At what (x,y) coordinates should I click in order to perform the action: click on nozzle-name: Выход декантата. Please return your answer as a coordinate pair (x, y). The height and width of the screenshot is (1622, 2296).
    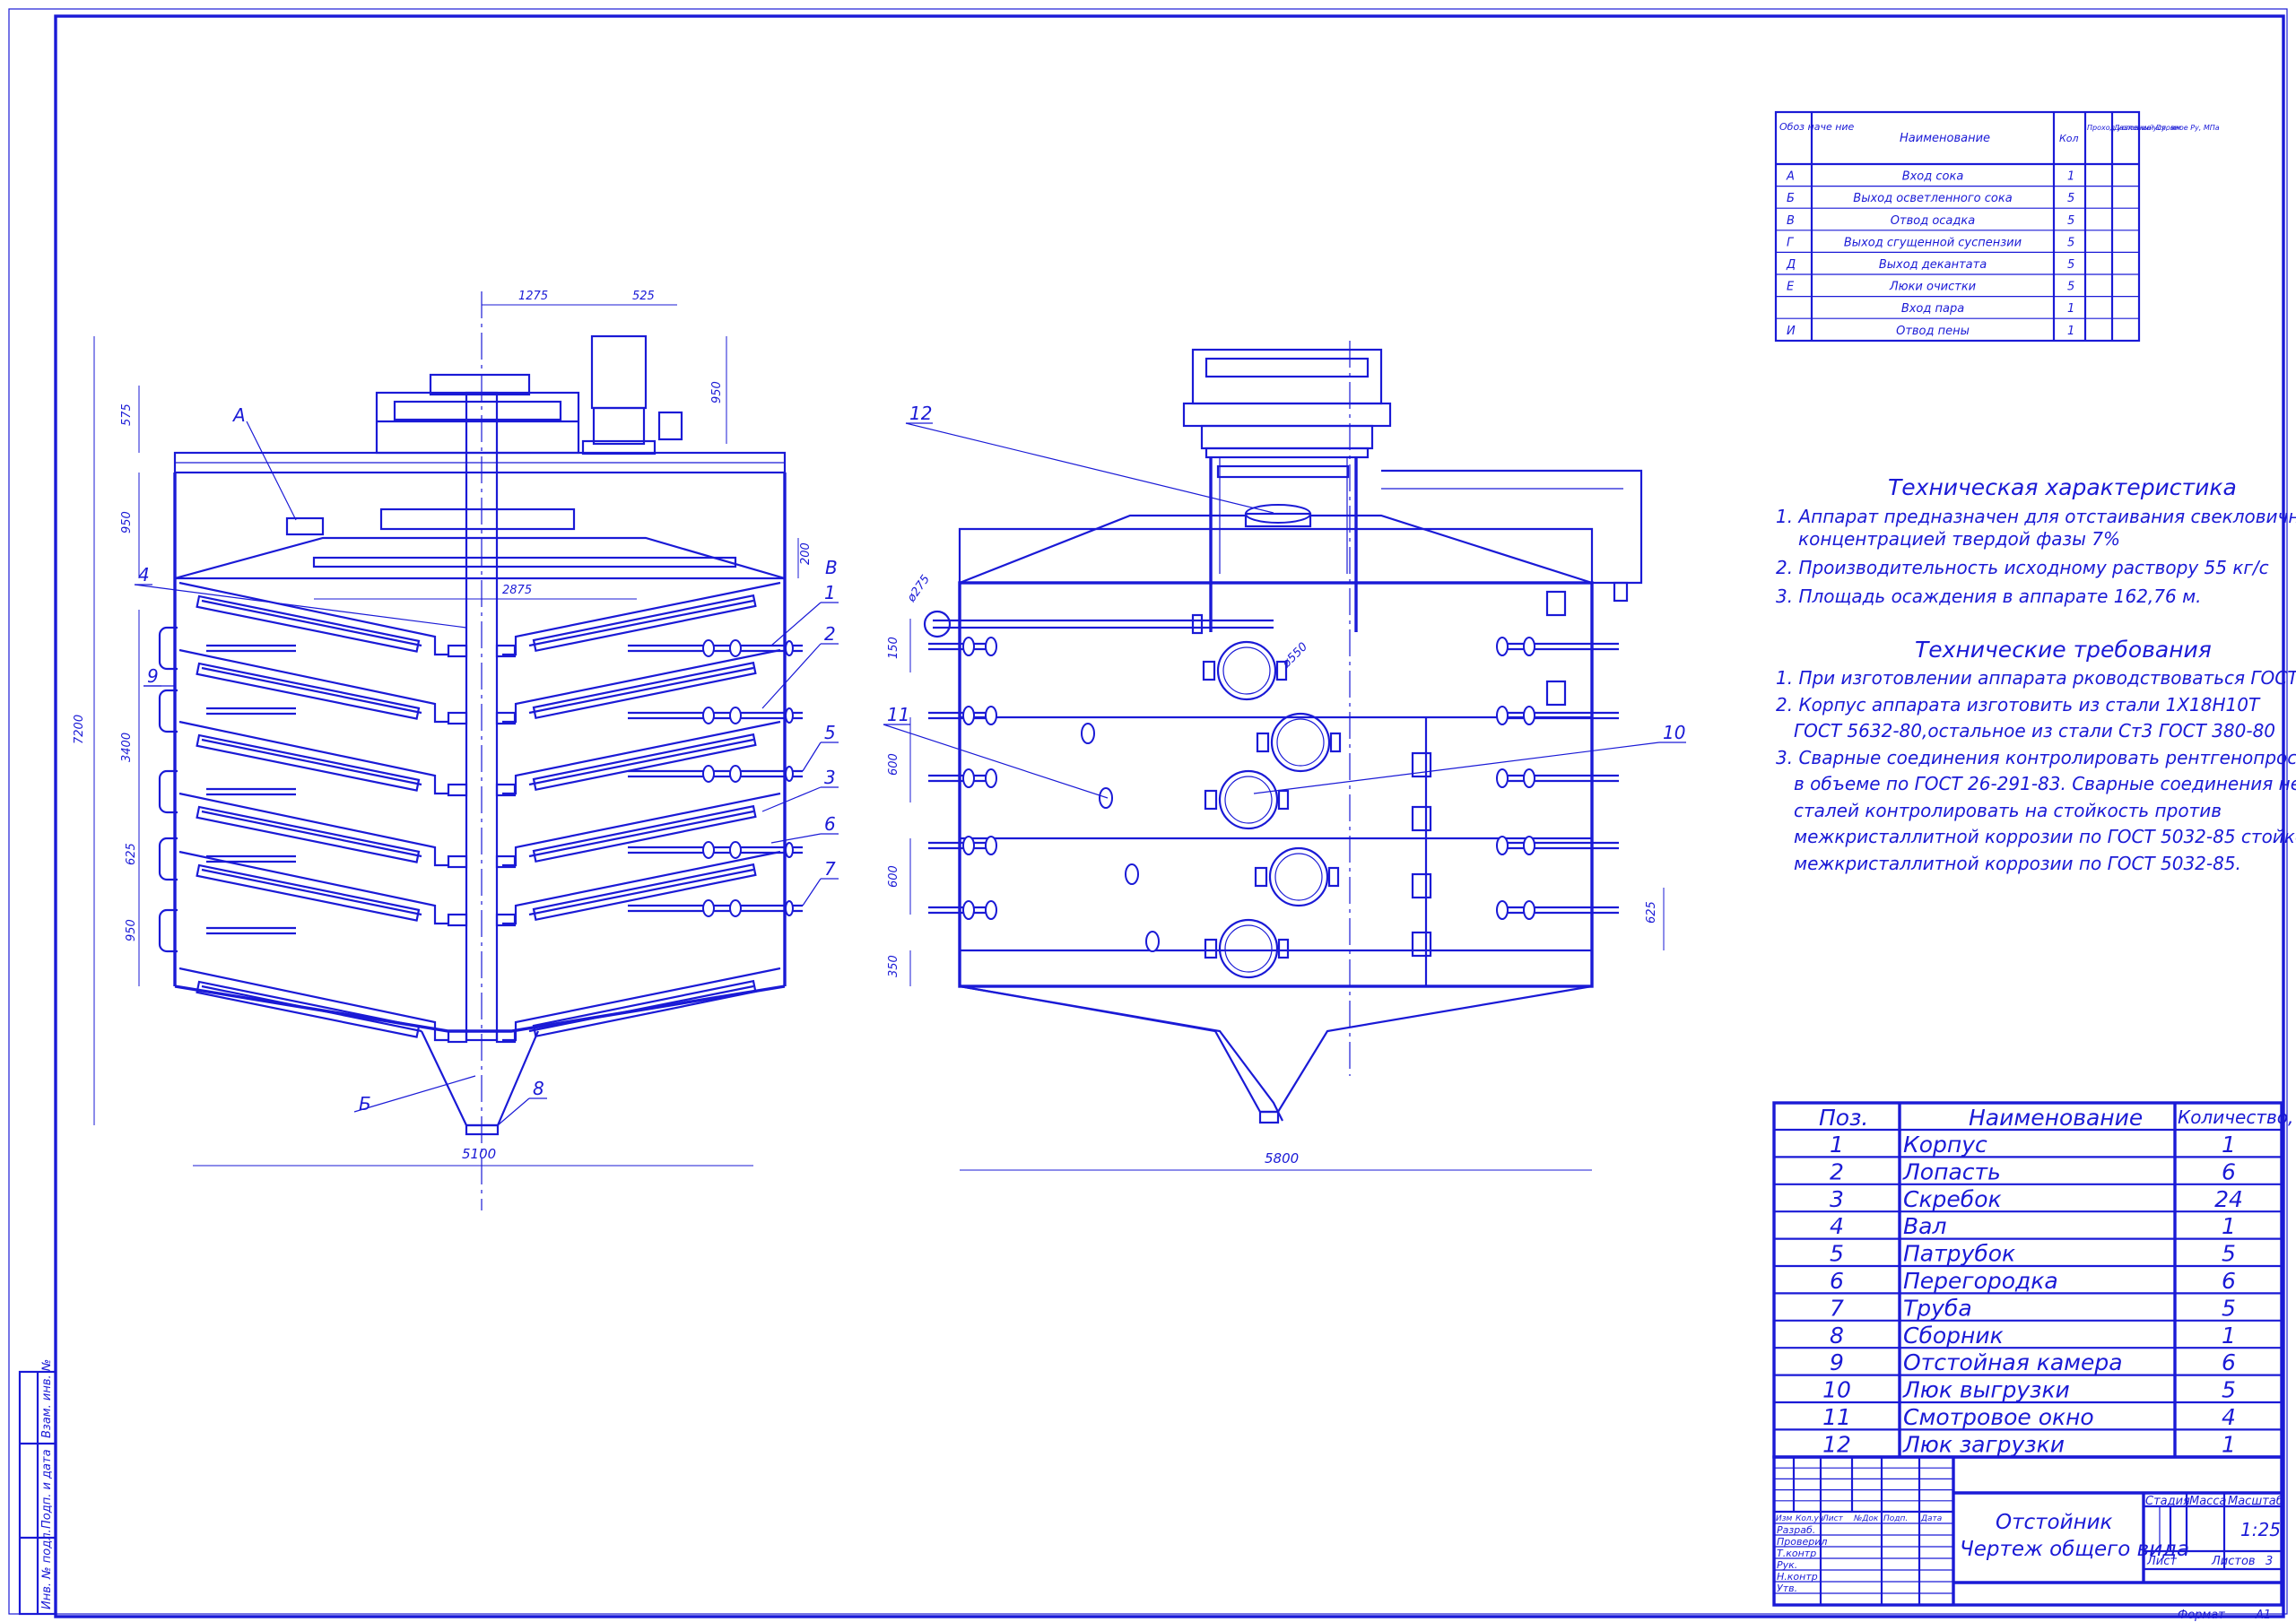
    Looking at the image, I should click on (1933, 265).